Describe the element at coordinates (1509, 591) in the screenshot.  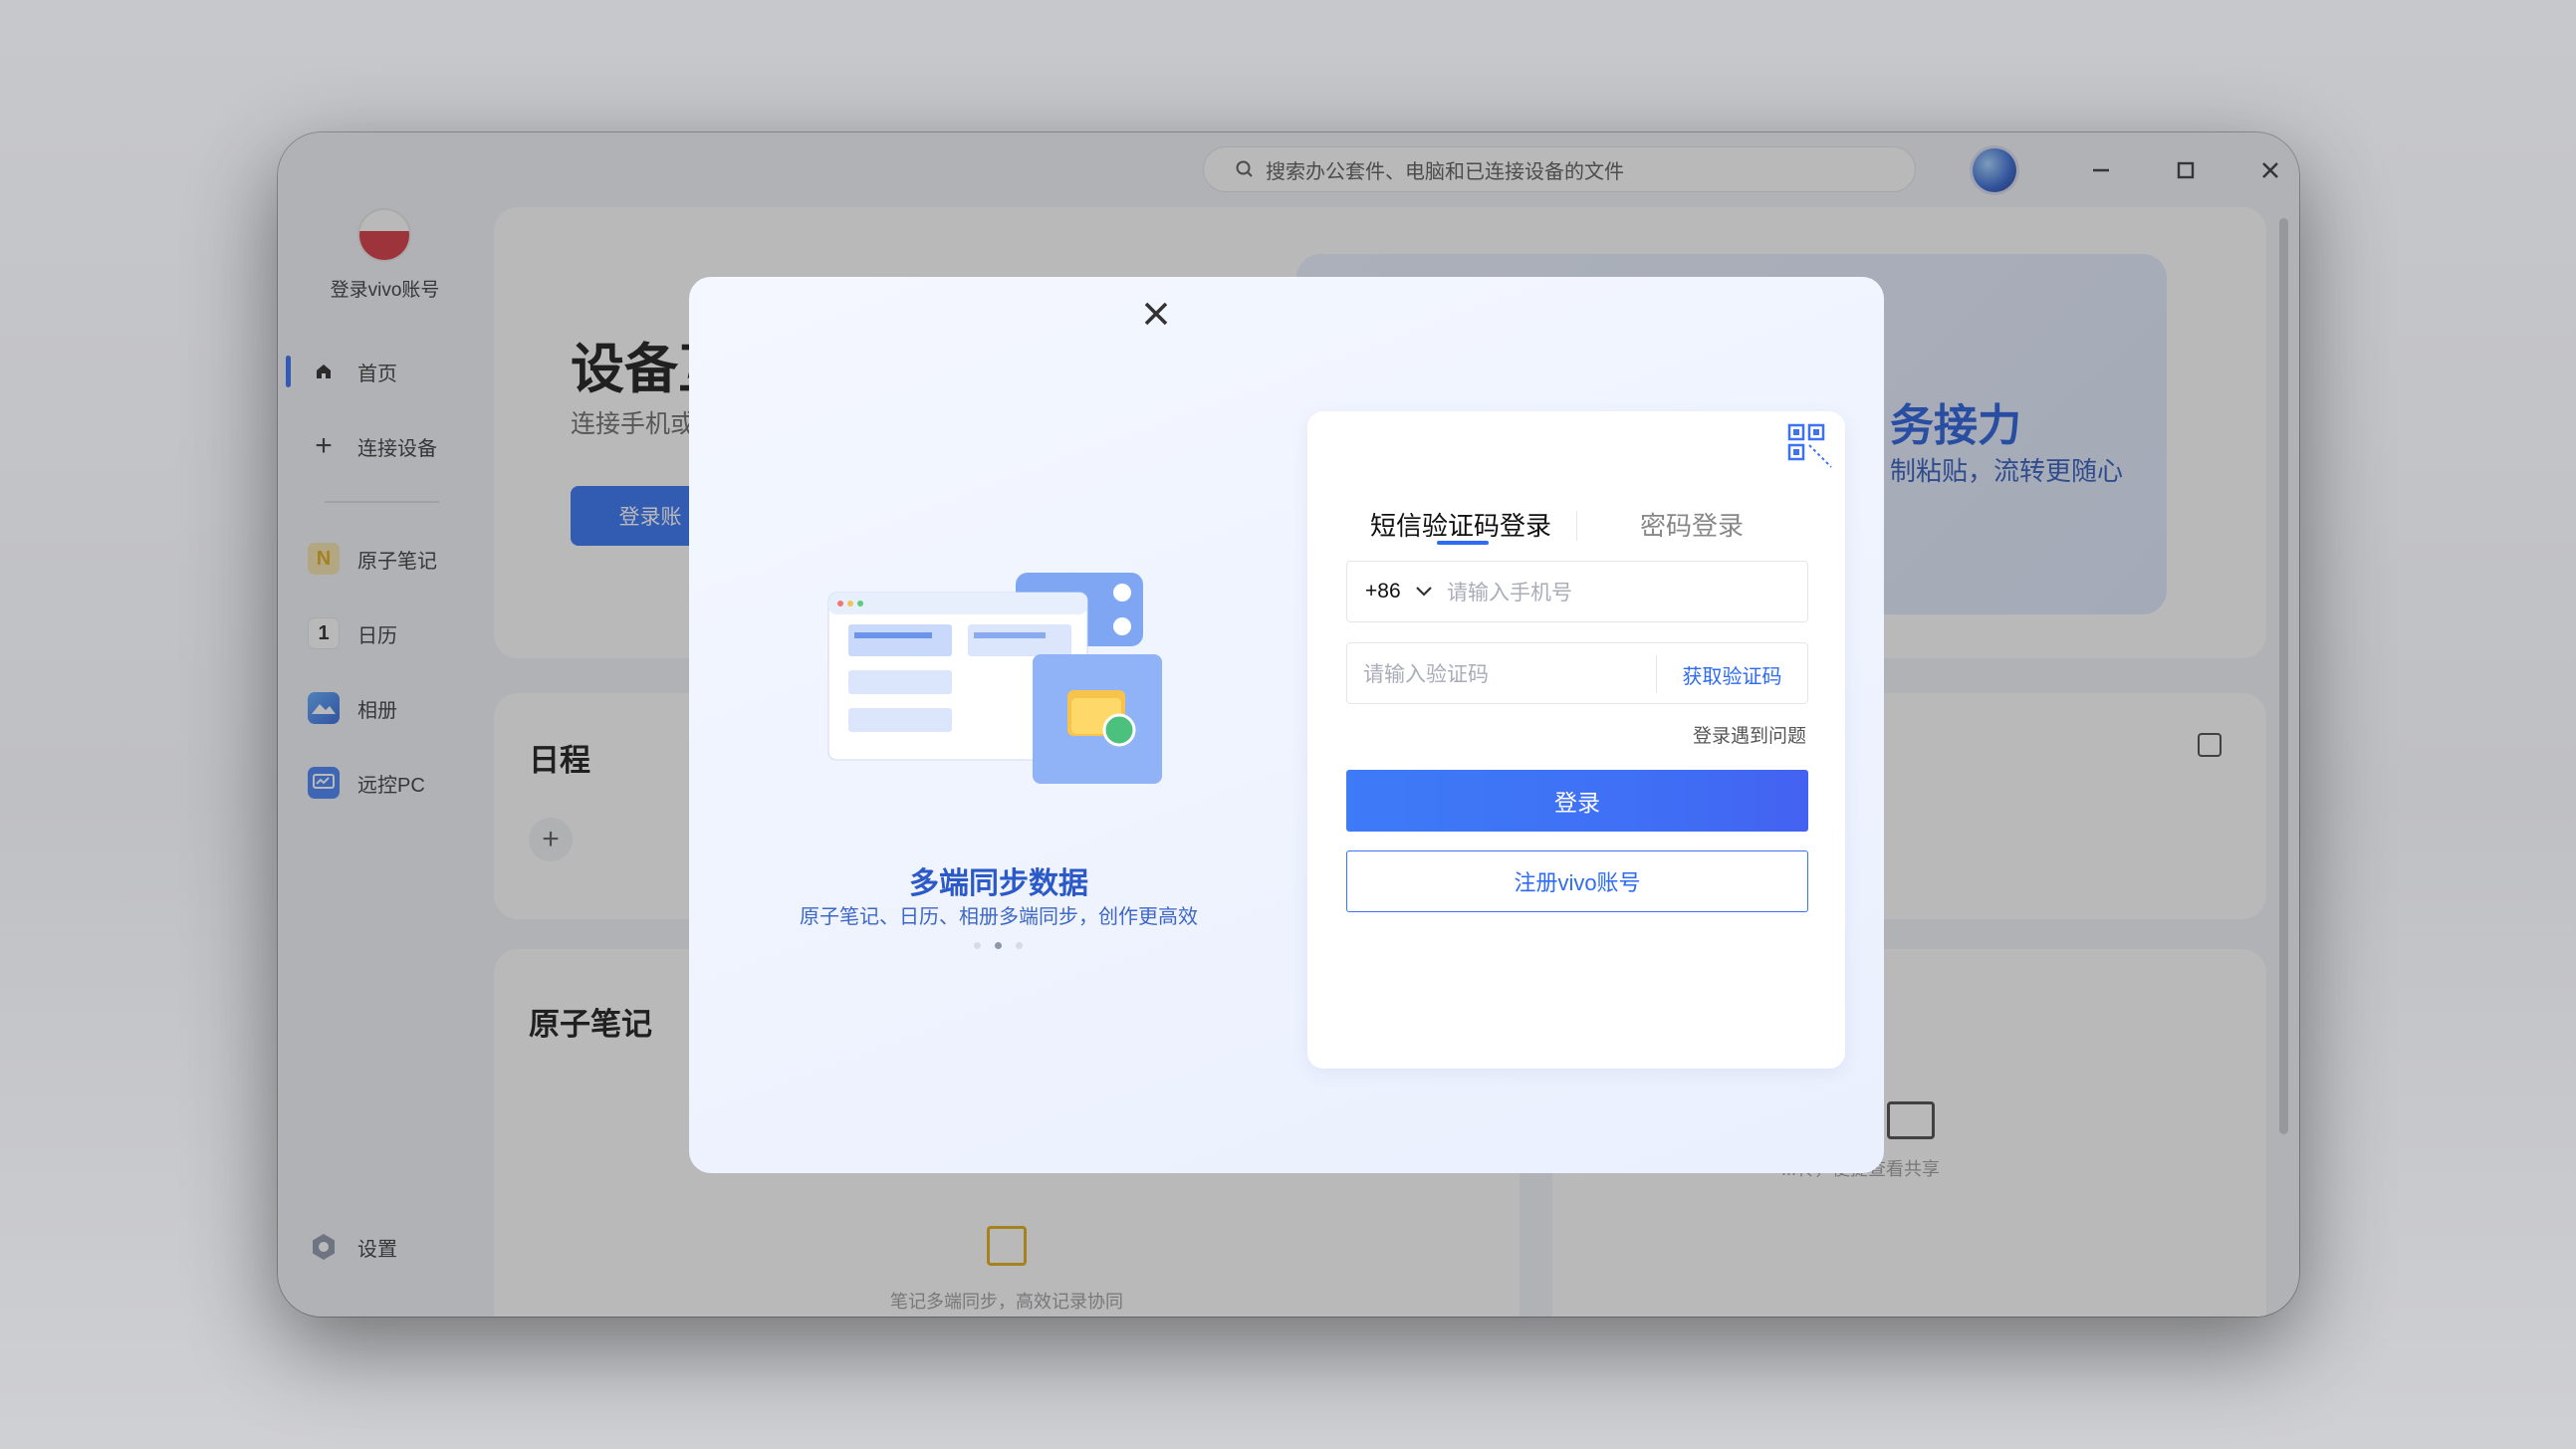
I see `phone-input: 请输入手机号` at that location.